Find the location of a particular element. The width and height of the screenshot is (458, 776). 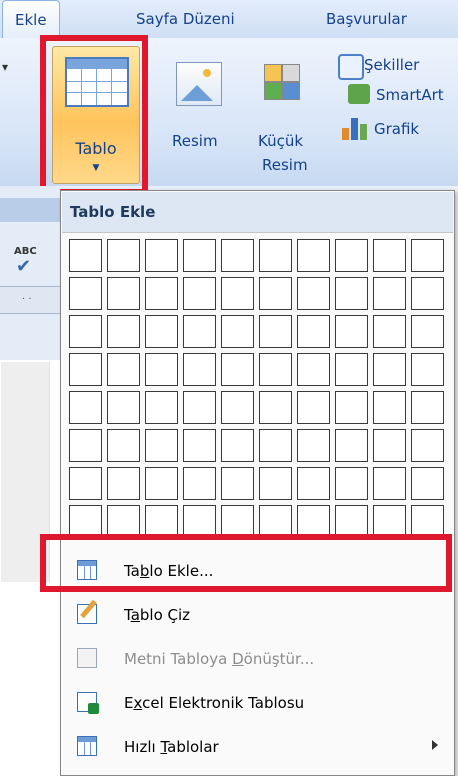

ribbon-tab-bar: Ekle Sayfa Düzeni Başvurular is located at coordinates (229, 19).